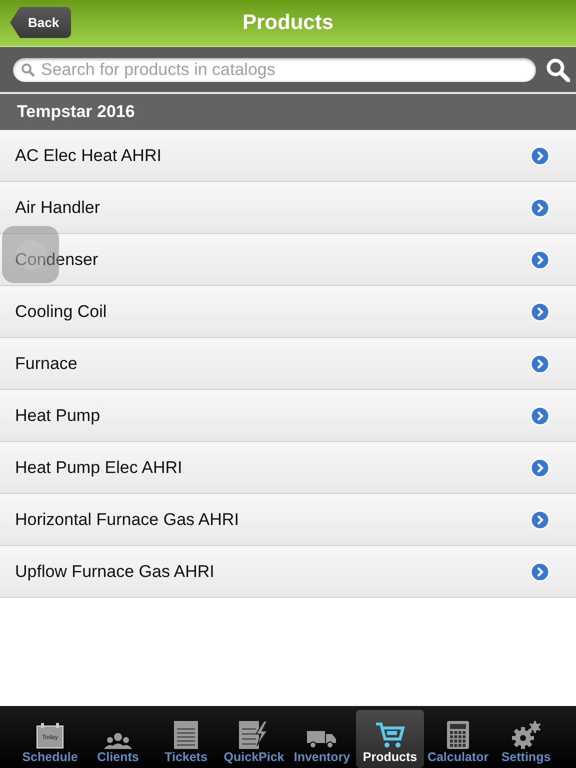 This screenshot has height=768, width=576. Describe the element at coordinates (114, 572) in the screenshot. I see `product-label: Upflow Furnace Gas AHRI` at that location.